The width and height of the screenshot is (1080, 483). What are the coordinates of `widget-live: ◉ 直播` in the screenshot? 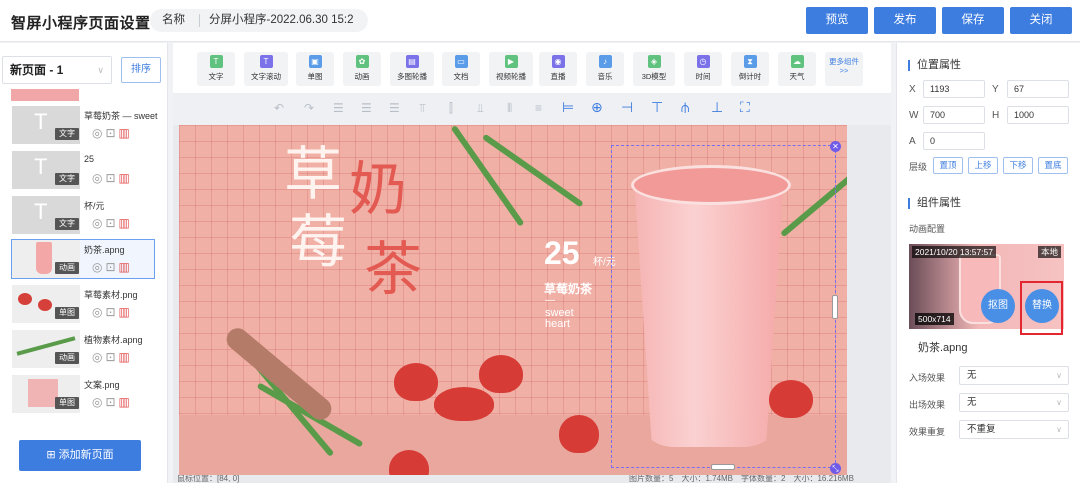 It's located at (558, 69).